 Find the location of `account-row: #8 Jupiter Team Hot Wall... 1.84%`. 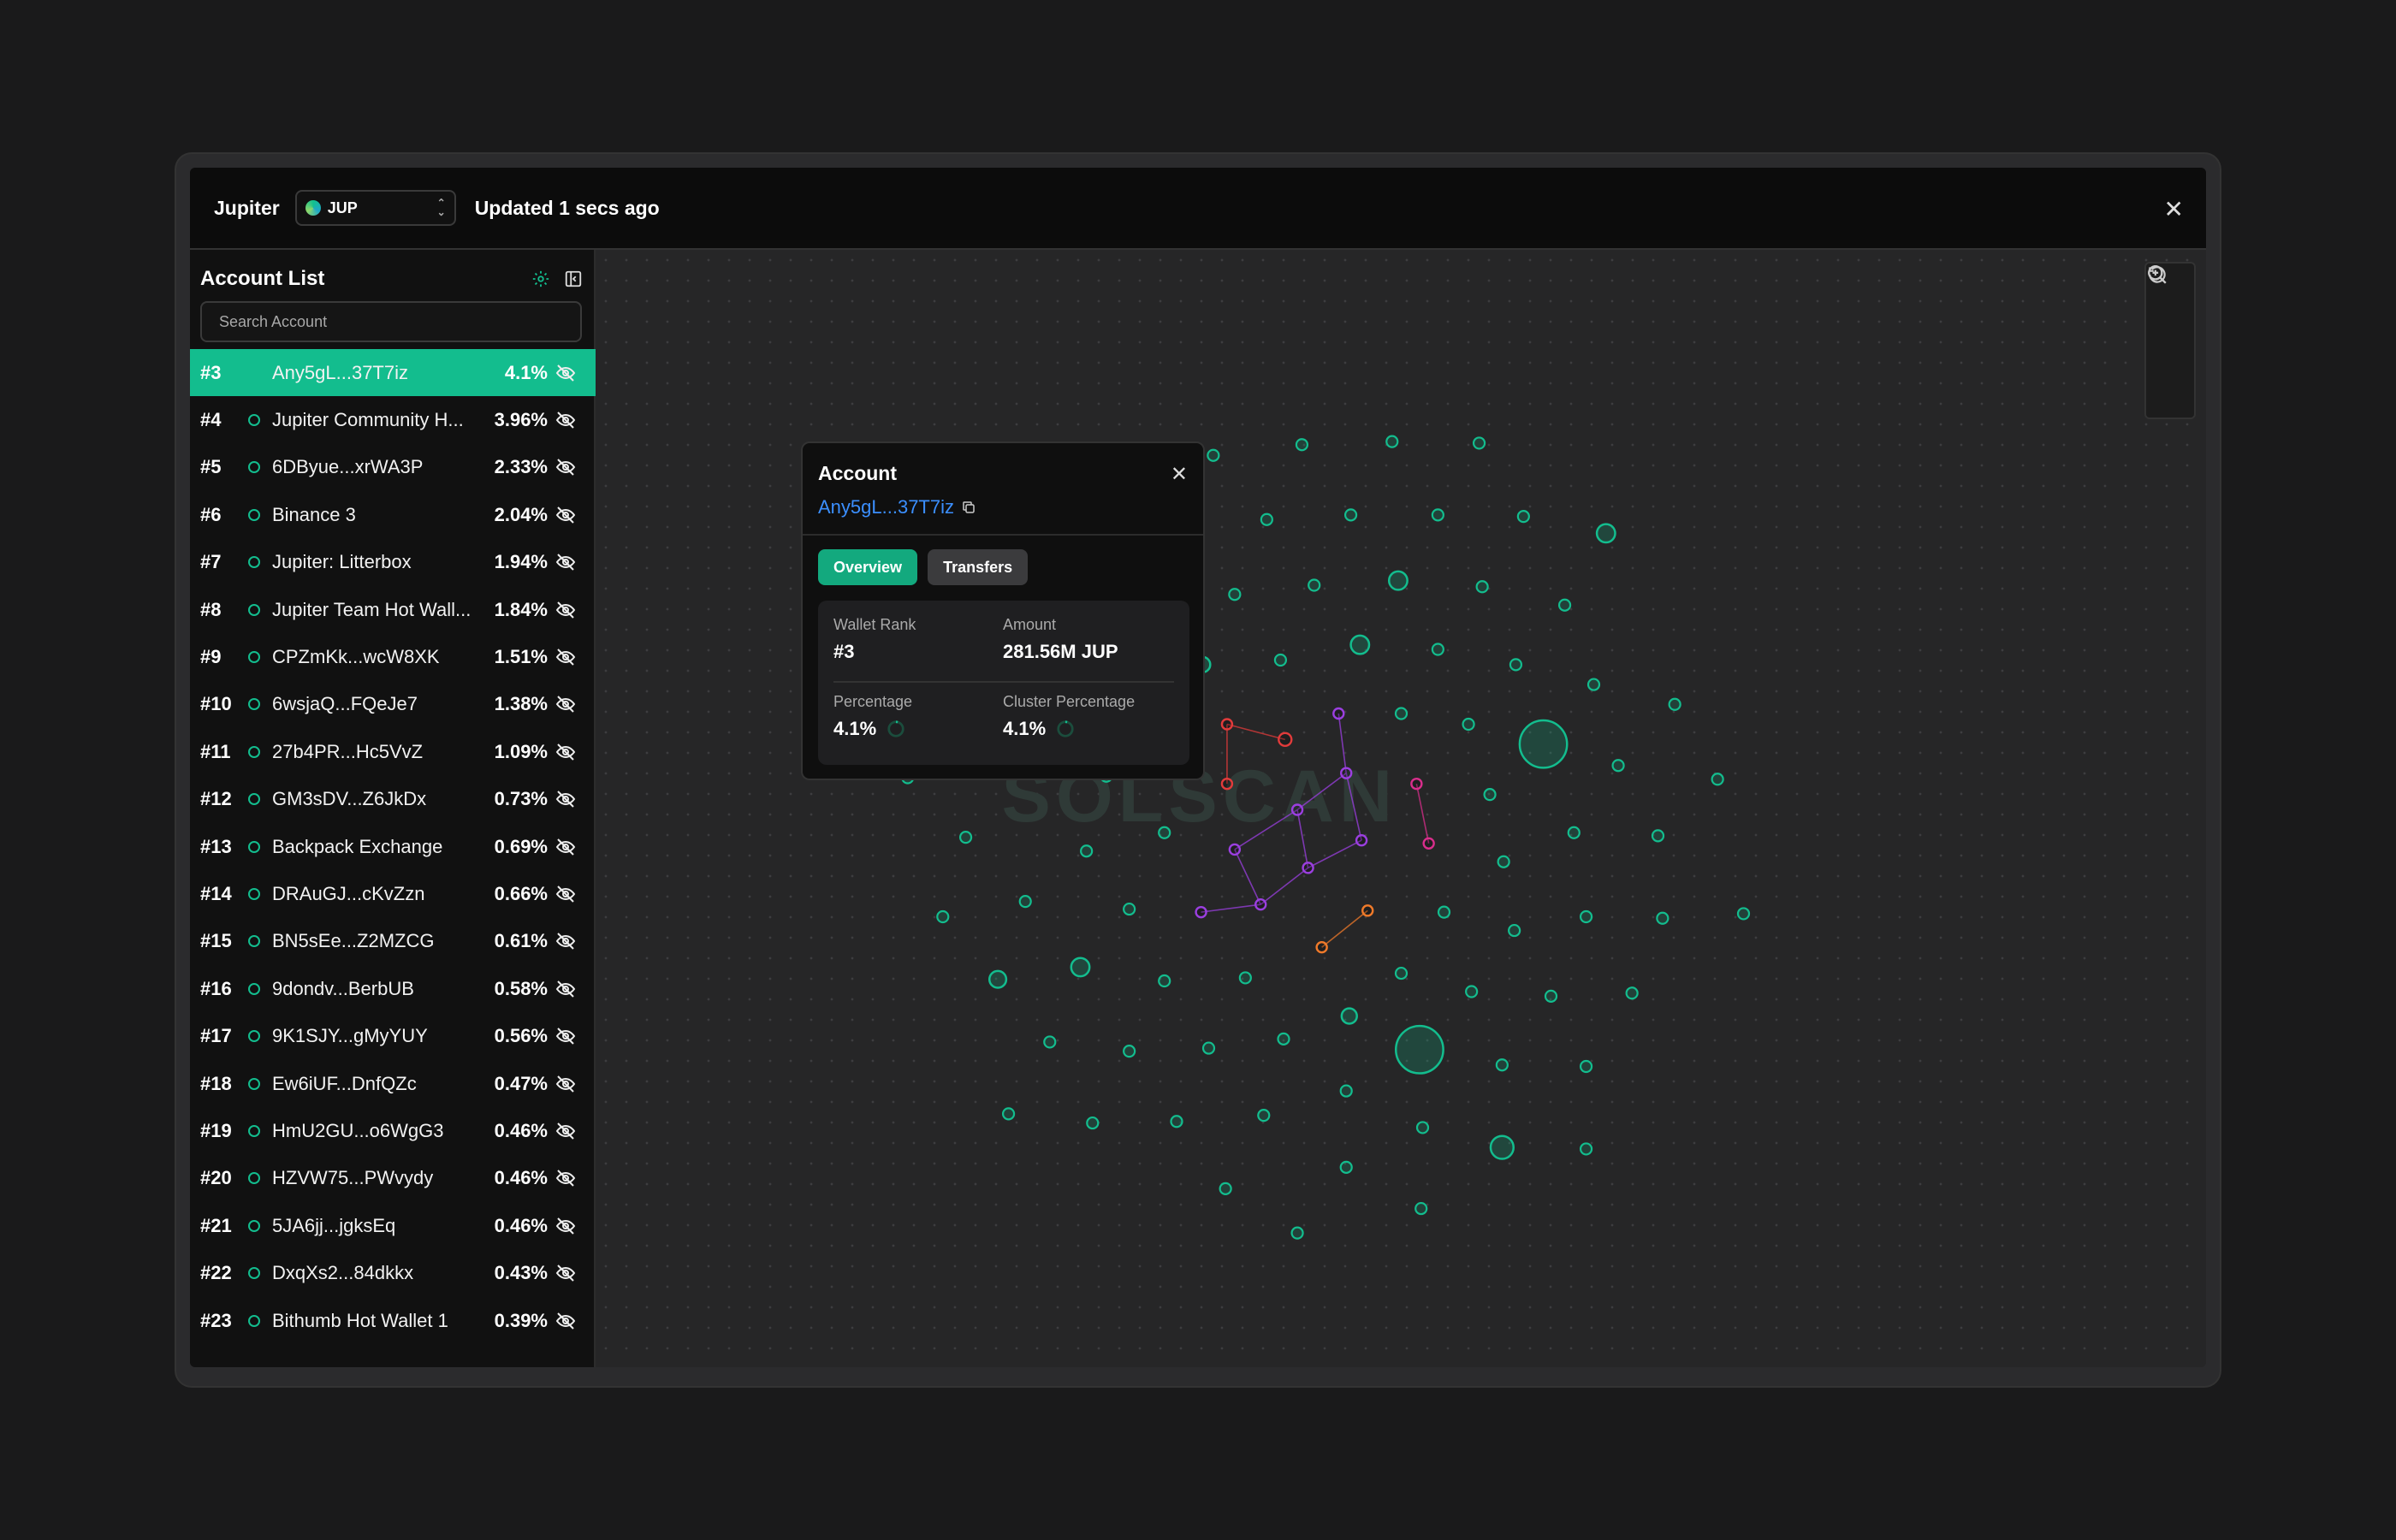

account-row: #8 Jupiter Team Hot Wall... 1.84% is located at coordinates (393, 609).